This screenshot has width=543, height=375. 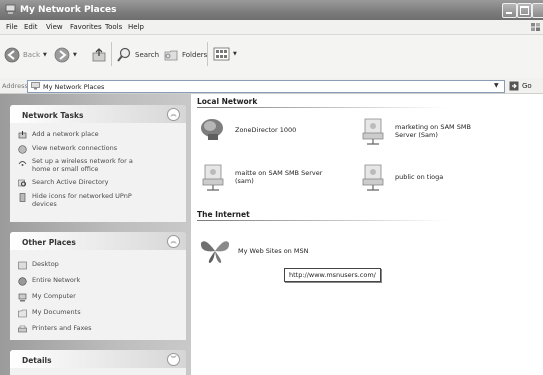 What do you see at coordinates (401, 177) in the screenshot?
I see `network-item-public-share: public on tioga` at bounding box center [401, 177].